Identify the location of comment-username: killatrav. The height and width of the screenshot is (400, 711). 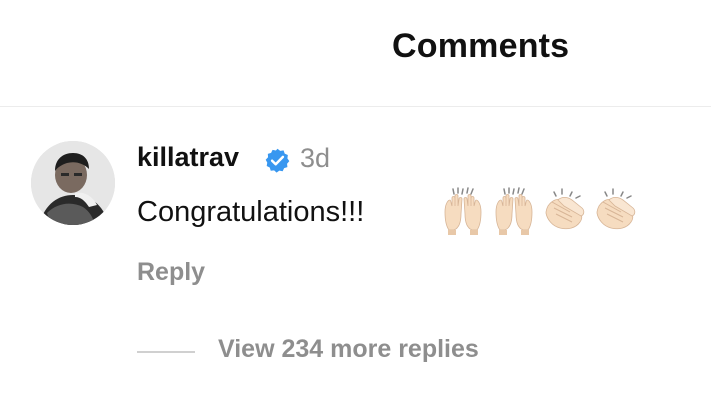
(188, 157).